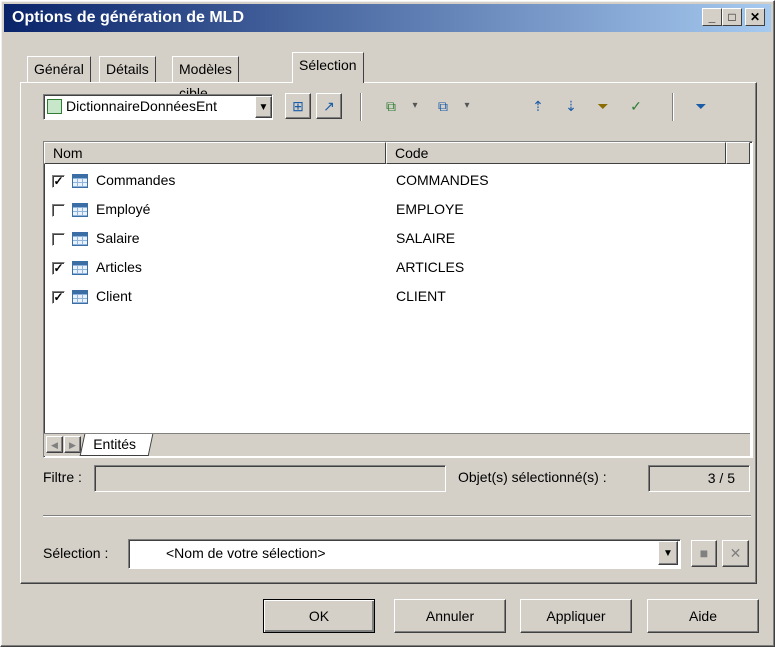 The image size is (775, 647). I want to click on include-submodels-button: ⊞, so click(298, 106).